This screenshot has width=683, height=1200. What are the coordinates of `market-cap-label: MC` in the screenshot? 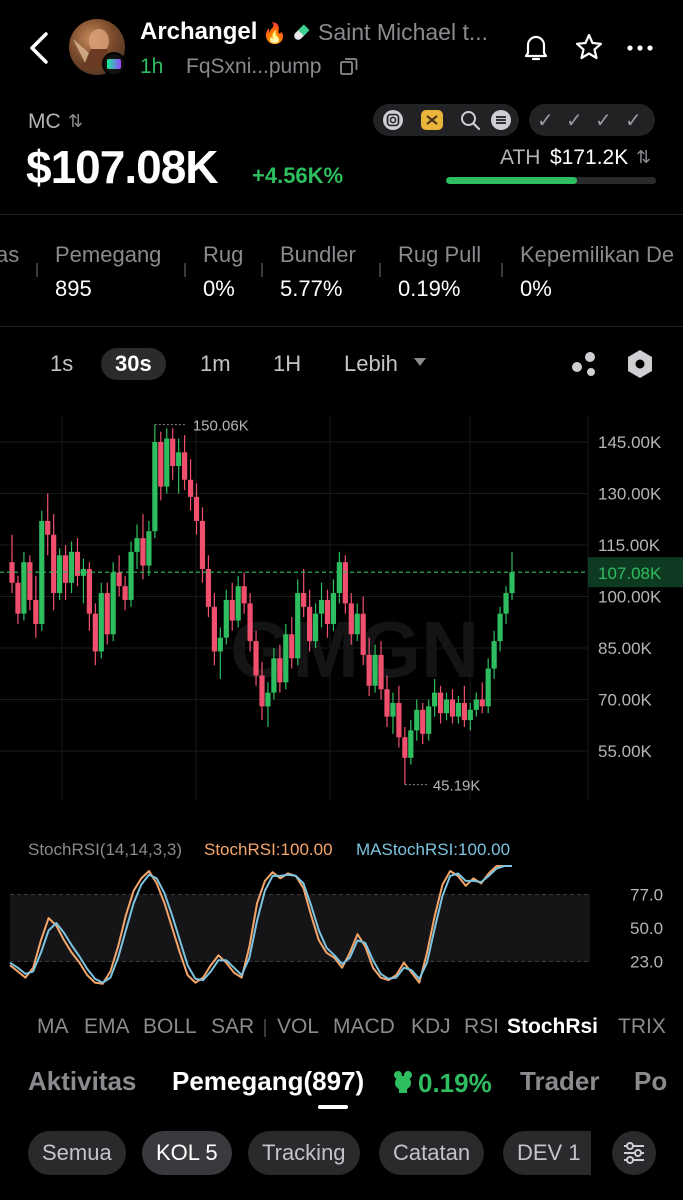 It's located at (44, 121).